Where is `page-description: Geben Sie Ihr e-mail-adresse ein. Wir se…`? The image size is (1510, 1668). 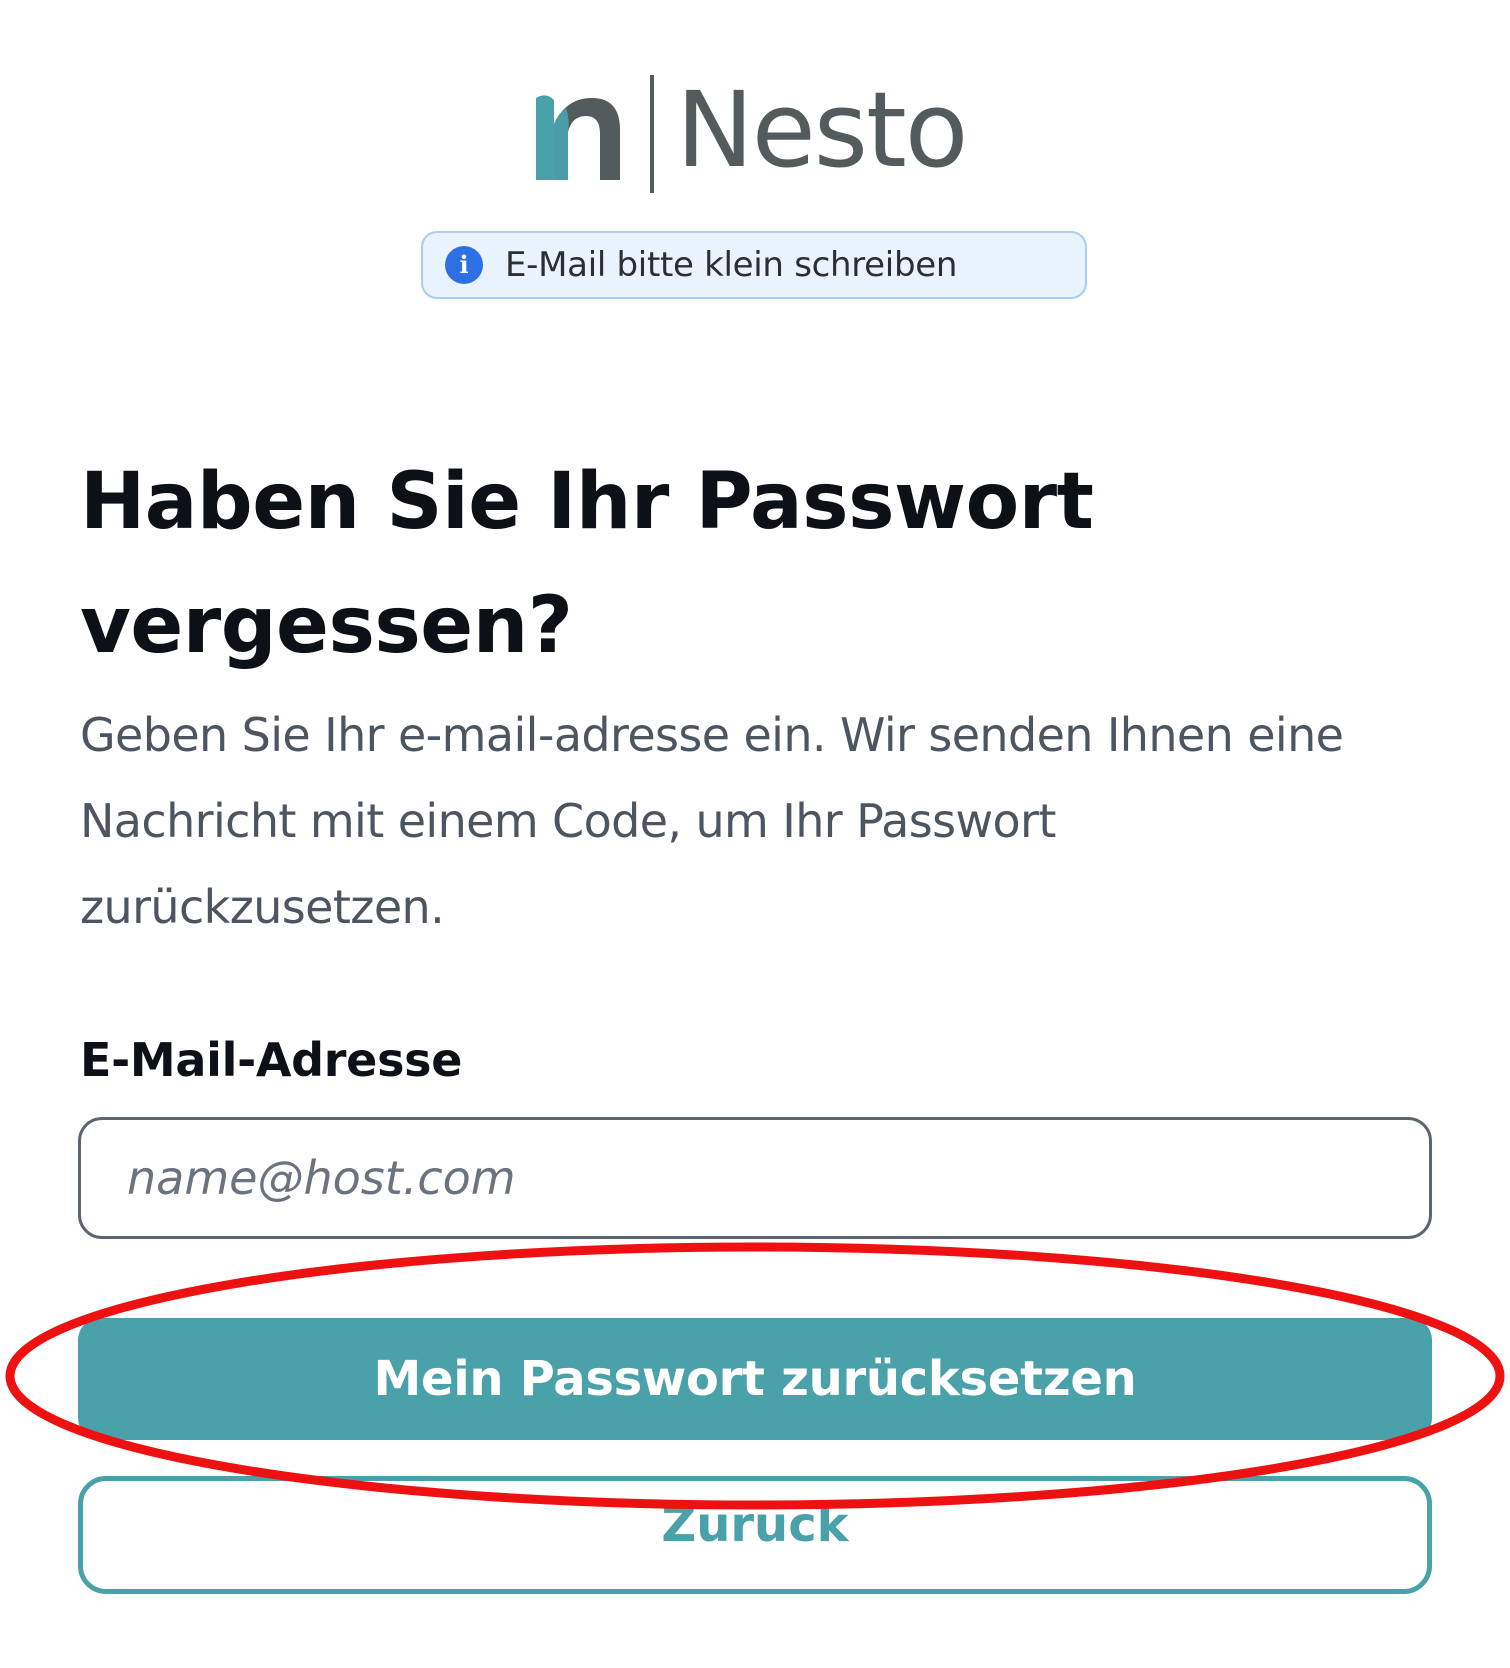 page-description: Geben Sie Ihr e-mail-adresse ein. Wir se… is located at coordinates (712, 821).